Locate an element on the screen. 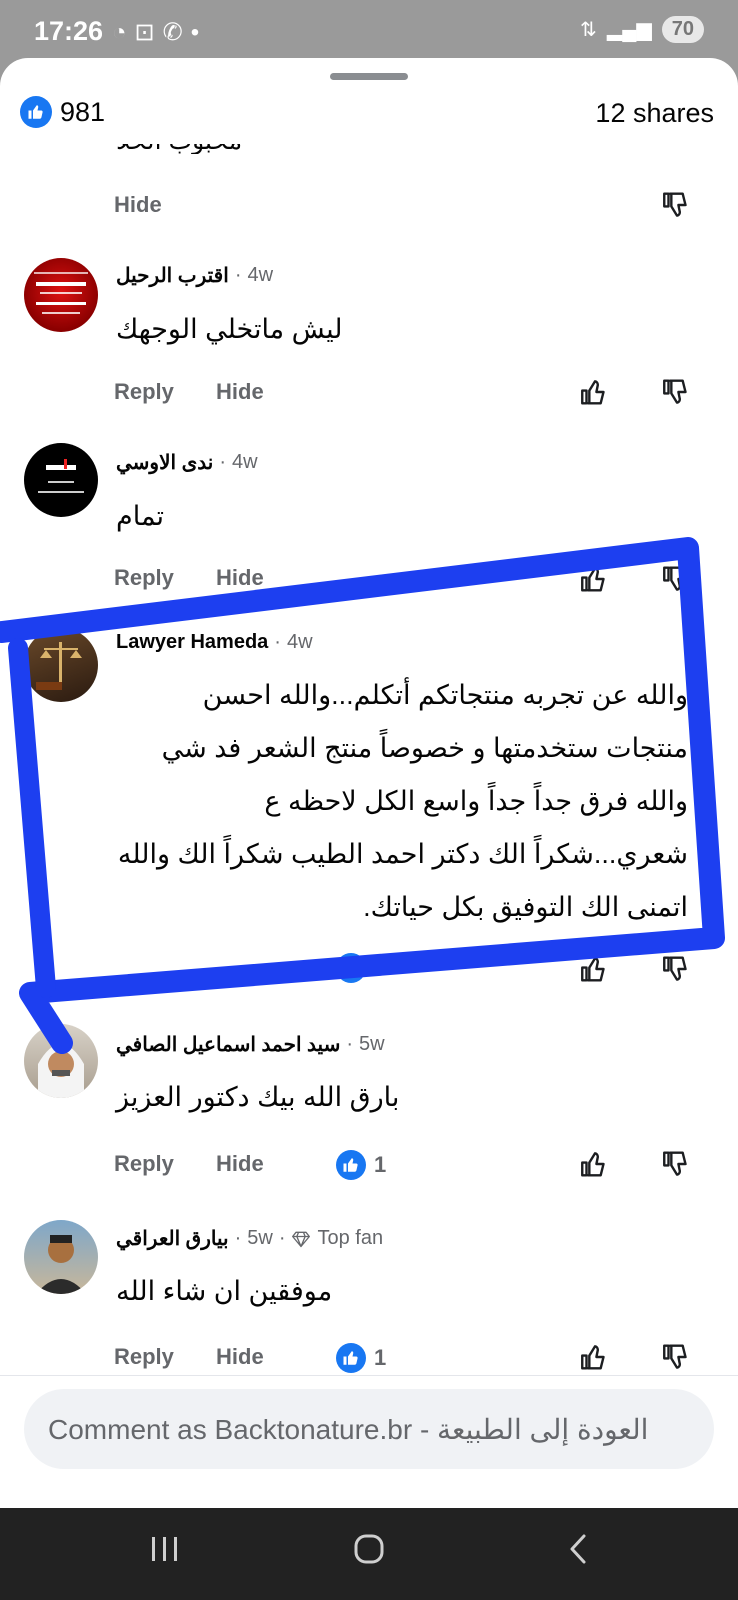  status-left-icons: ◔⊡✆• is located at coordinates (159, 32).